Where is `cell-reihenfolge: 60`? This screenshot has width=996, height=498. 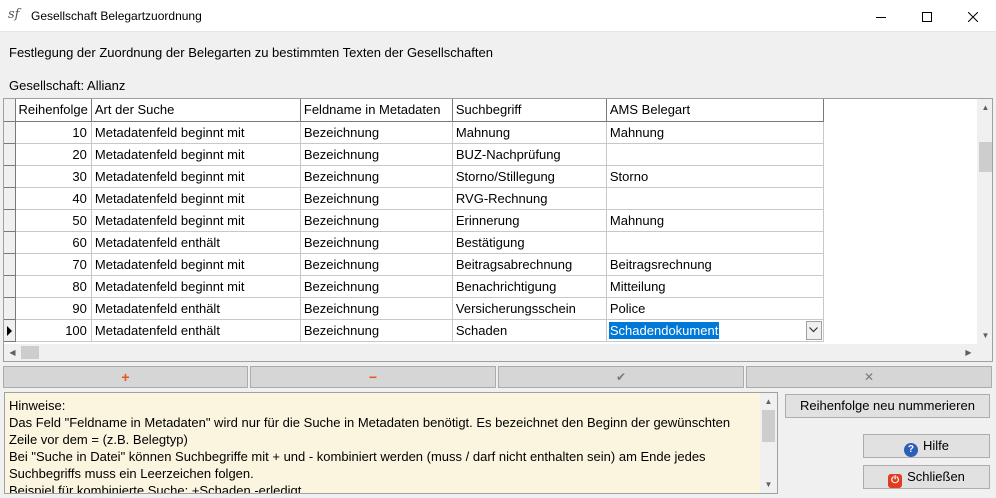
cell-reihenfolge: 60 is located at coordinates (53, 242).